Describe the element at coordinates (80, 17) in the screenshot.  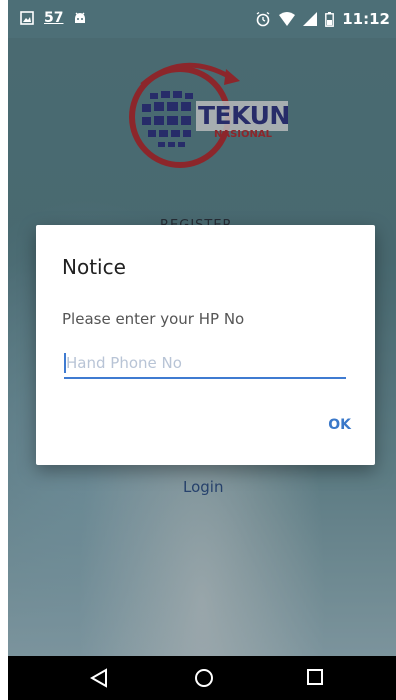
I see `android-icon` at that location.